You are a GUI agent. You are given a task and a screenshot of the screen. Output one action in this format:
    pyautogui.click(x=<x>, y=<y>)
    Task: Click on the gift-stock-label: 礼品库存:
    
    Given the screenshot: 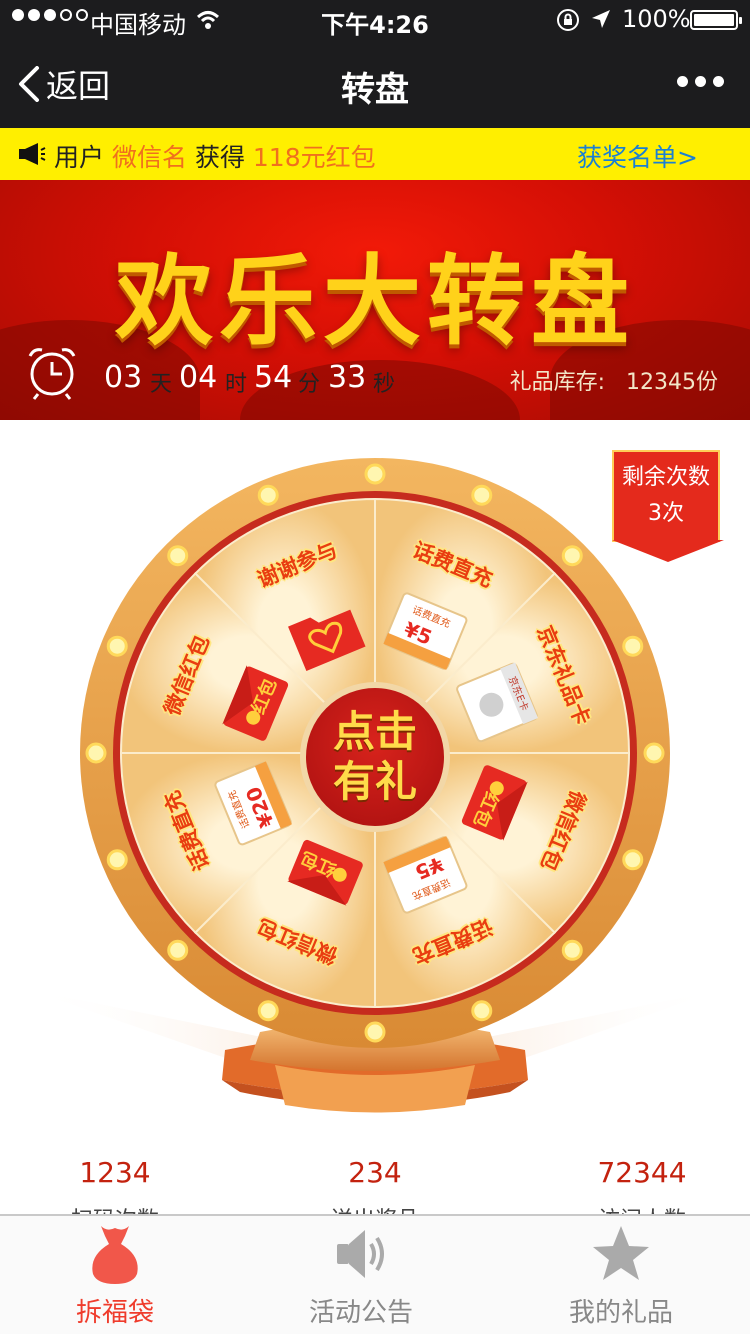 What is the action you would take?
    pyautogui.click(x=557, y=382)
    